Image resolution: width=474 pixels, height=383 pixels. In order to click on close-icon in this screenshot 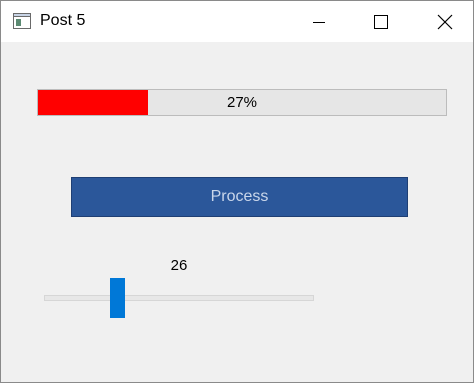, I will do `click(445, 22)`.